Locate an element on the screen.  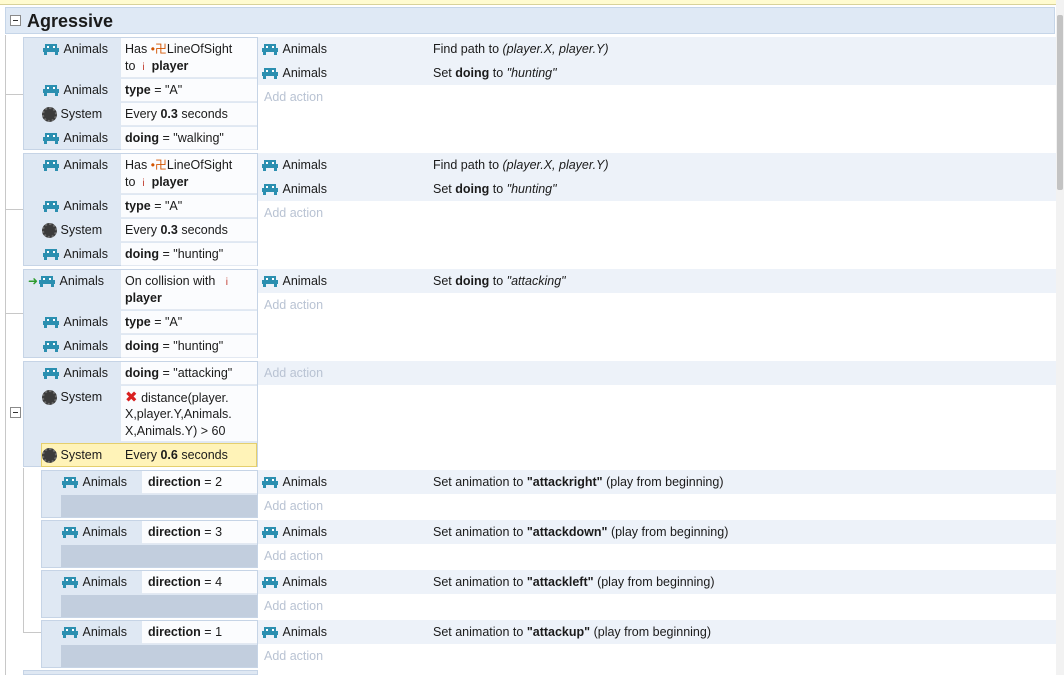
condition-text: doing = "attacking" is located at coordinates (179, 373).